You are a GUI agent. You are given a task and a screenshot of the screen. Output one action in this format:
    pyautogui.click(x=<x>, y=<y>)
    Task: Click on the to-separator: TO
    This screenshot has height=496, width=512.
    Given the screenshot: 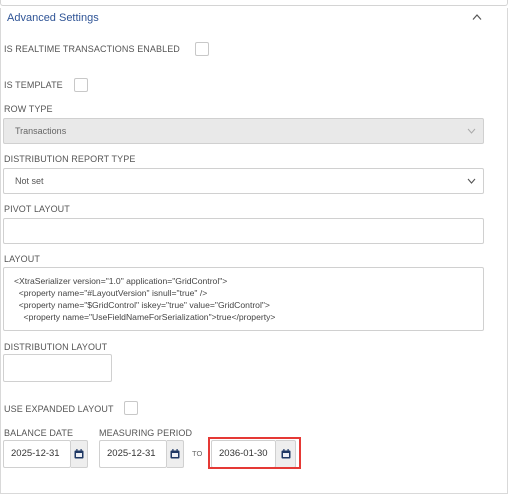 What is the action you would take?
    pyautogui.click(x=197, y=453)
    